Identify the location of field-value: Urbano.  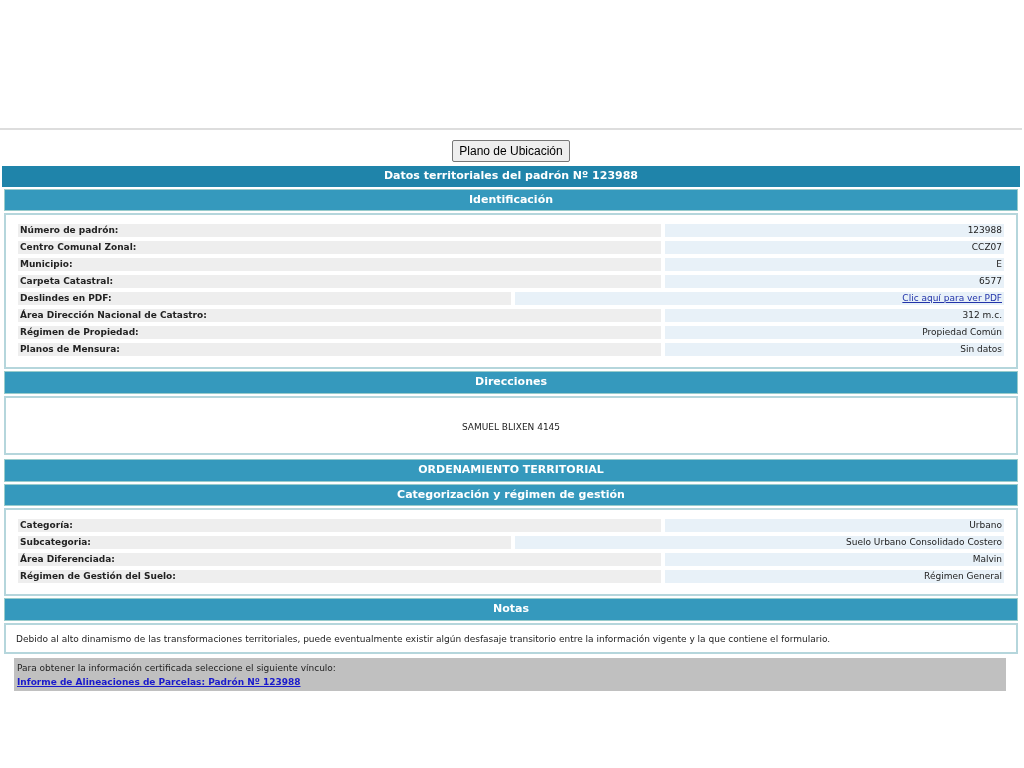
(834, 525).